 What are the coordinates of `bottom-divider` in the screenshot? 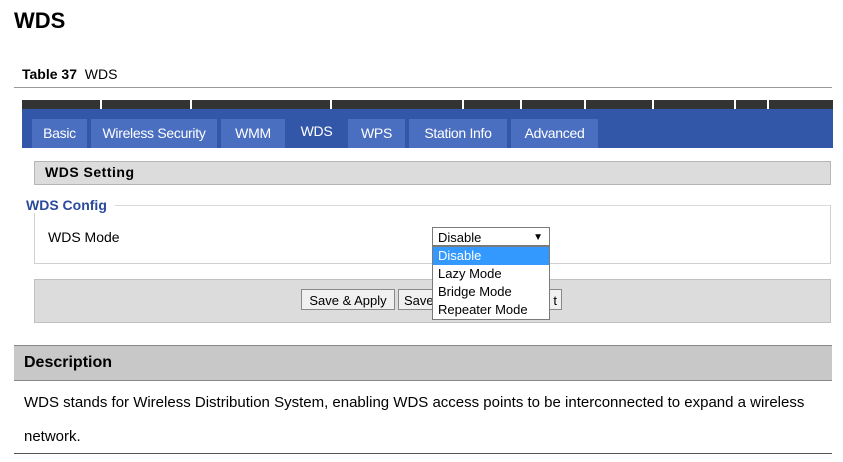 It's located at (423, 453).